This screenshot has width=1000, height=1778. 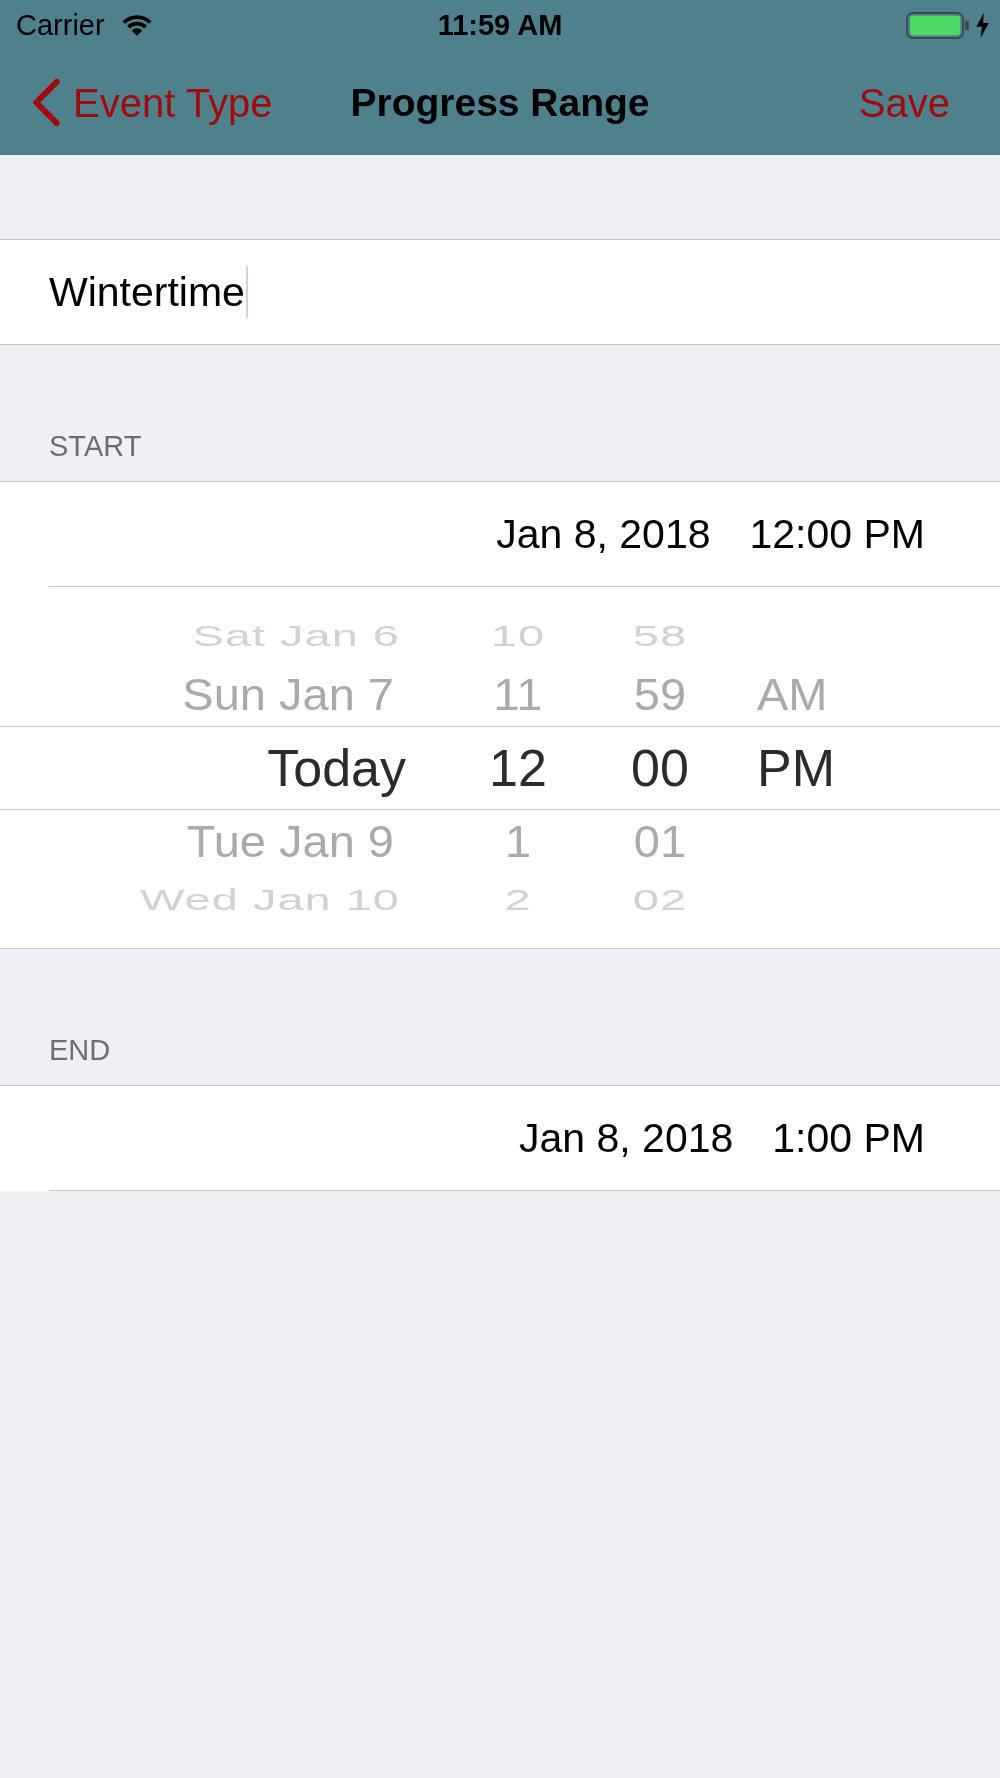 I want to click on nav-title: Progress Range, so click(x=500, y=102).